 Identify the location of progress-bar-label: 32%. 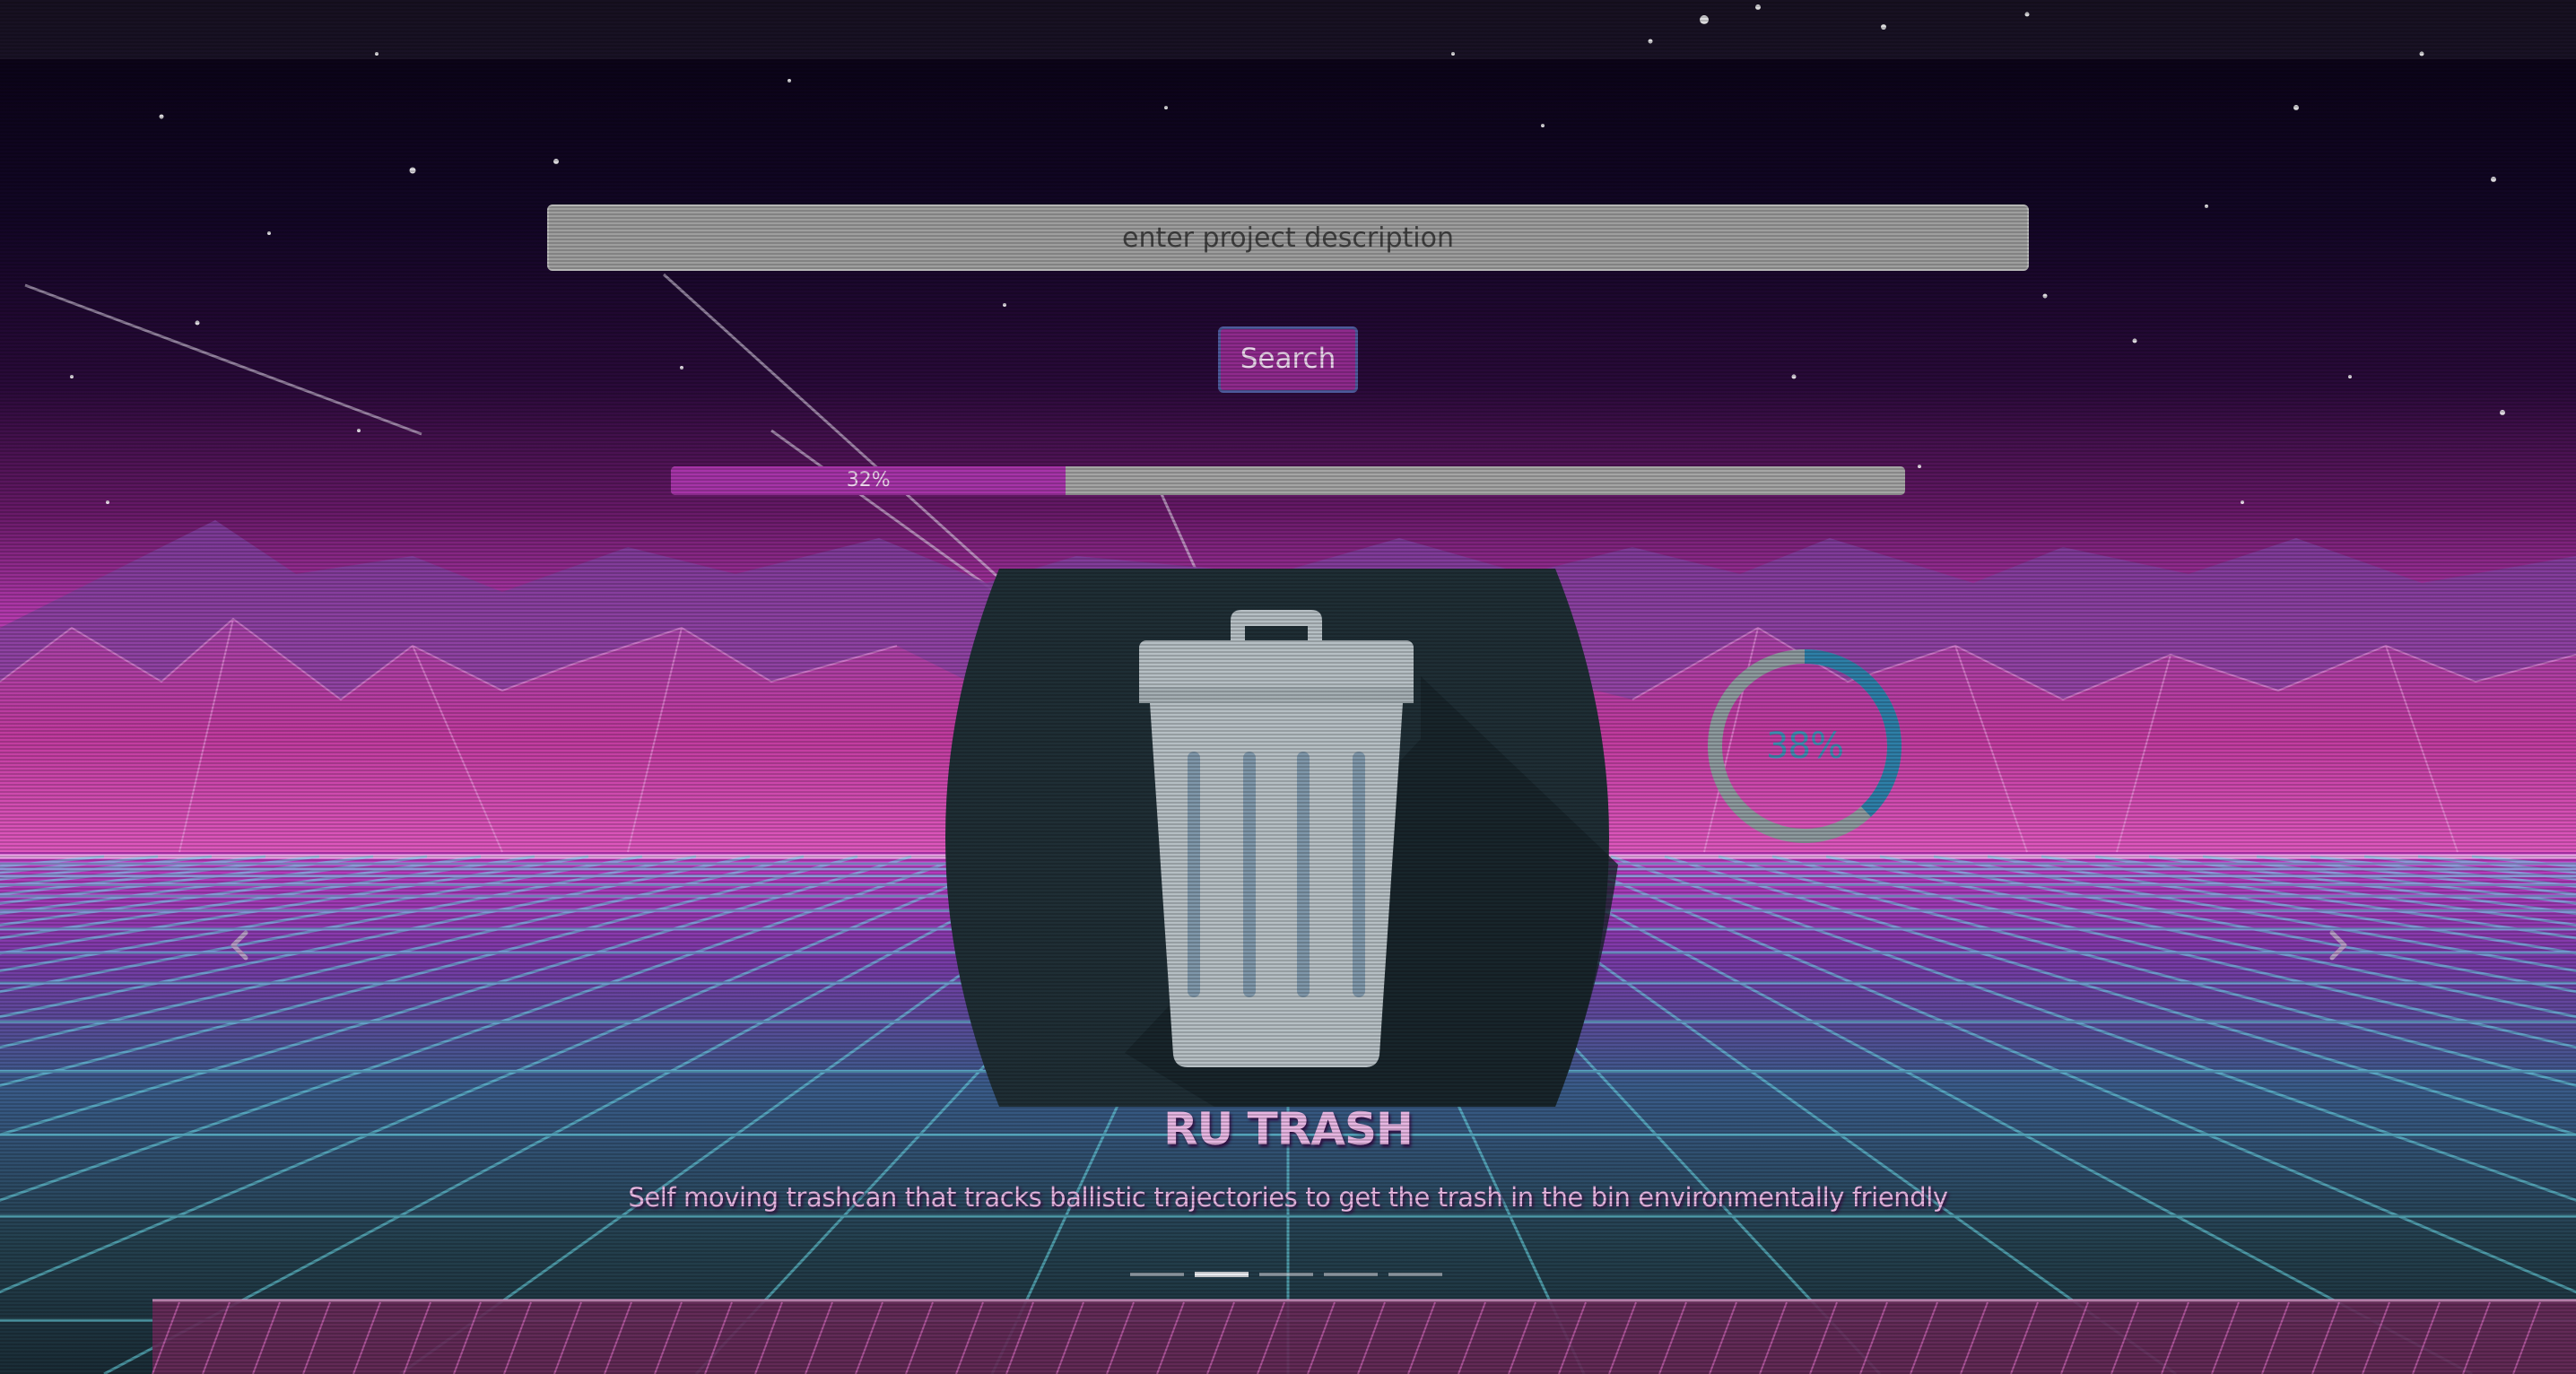
(868, 480).